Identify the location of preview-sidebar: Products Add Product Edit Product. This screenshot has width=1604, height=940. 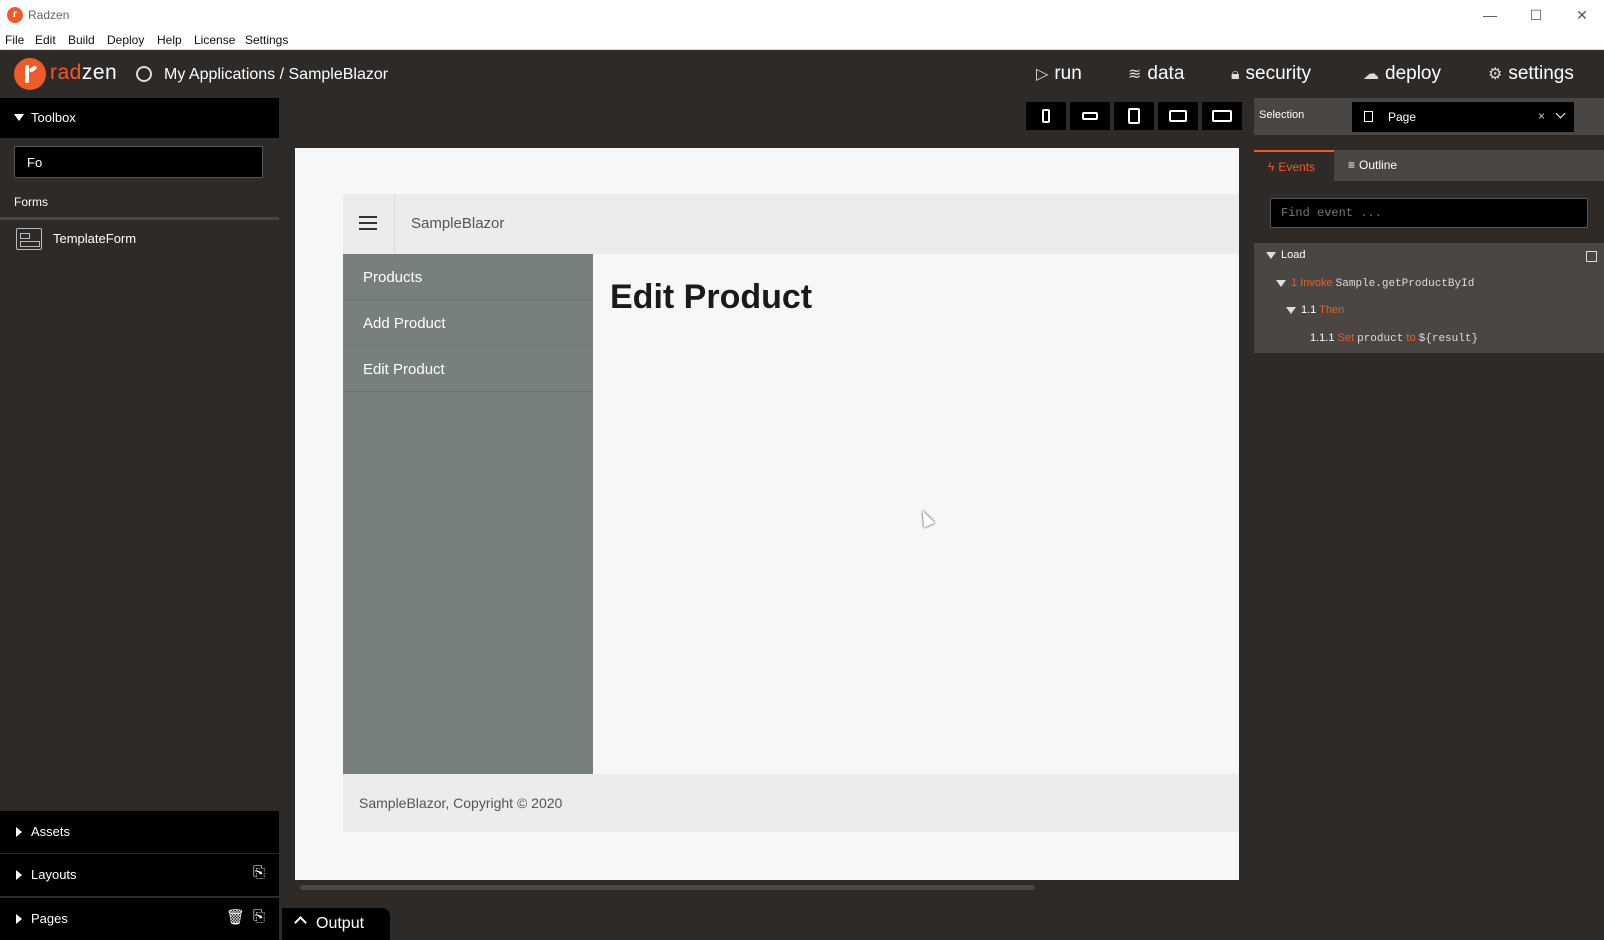
(468, 514).